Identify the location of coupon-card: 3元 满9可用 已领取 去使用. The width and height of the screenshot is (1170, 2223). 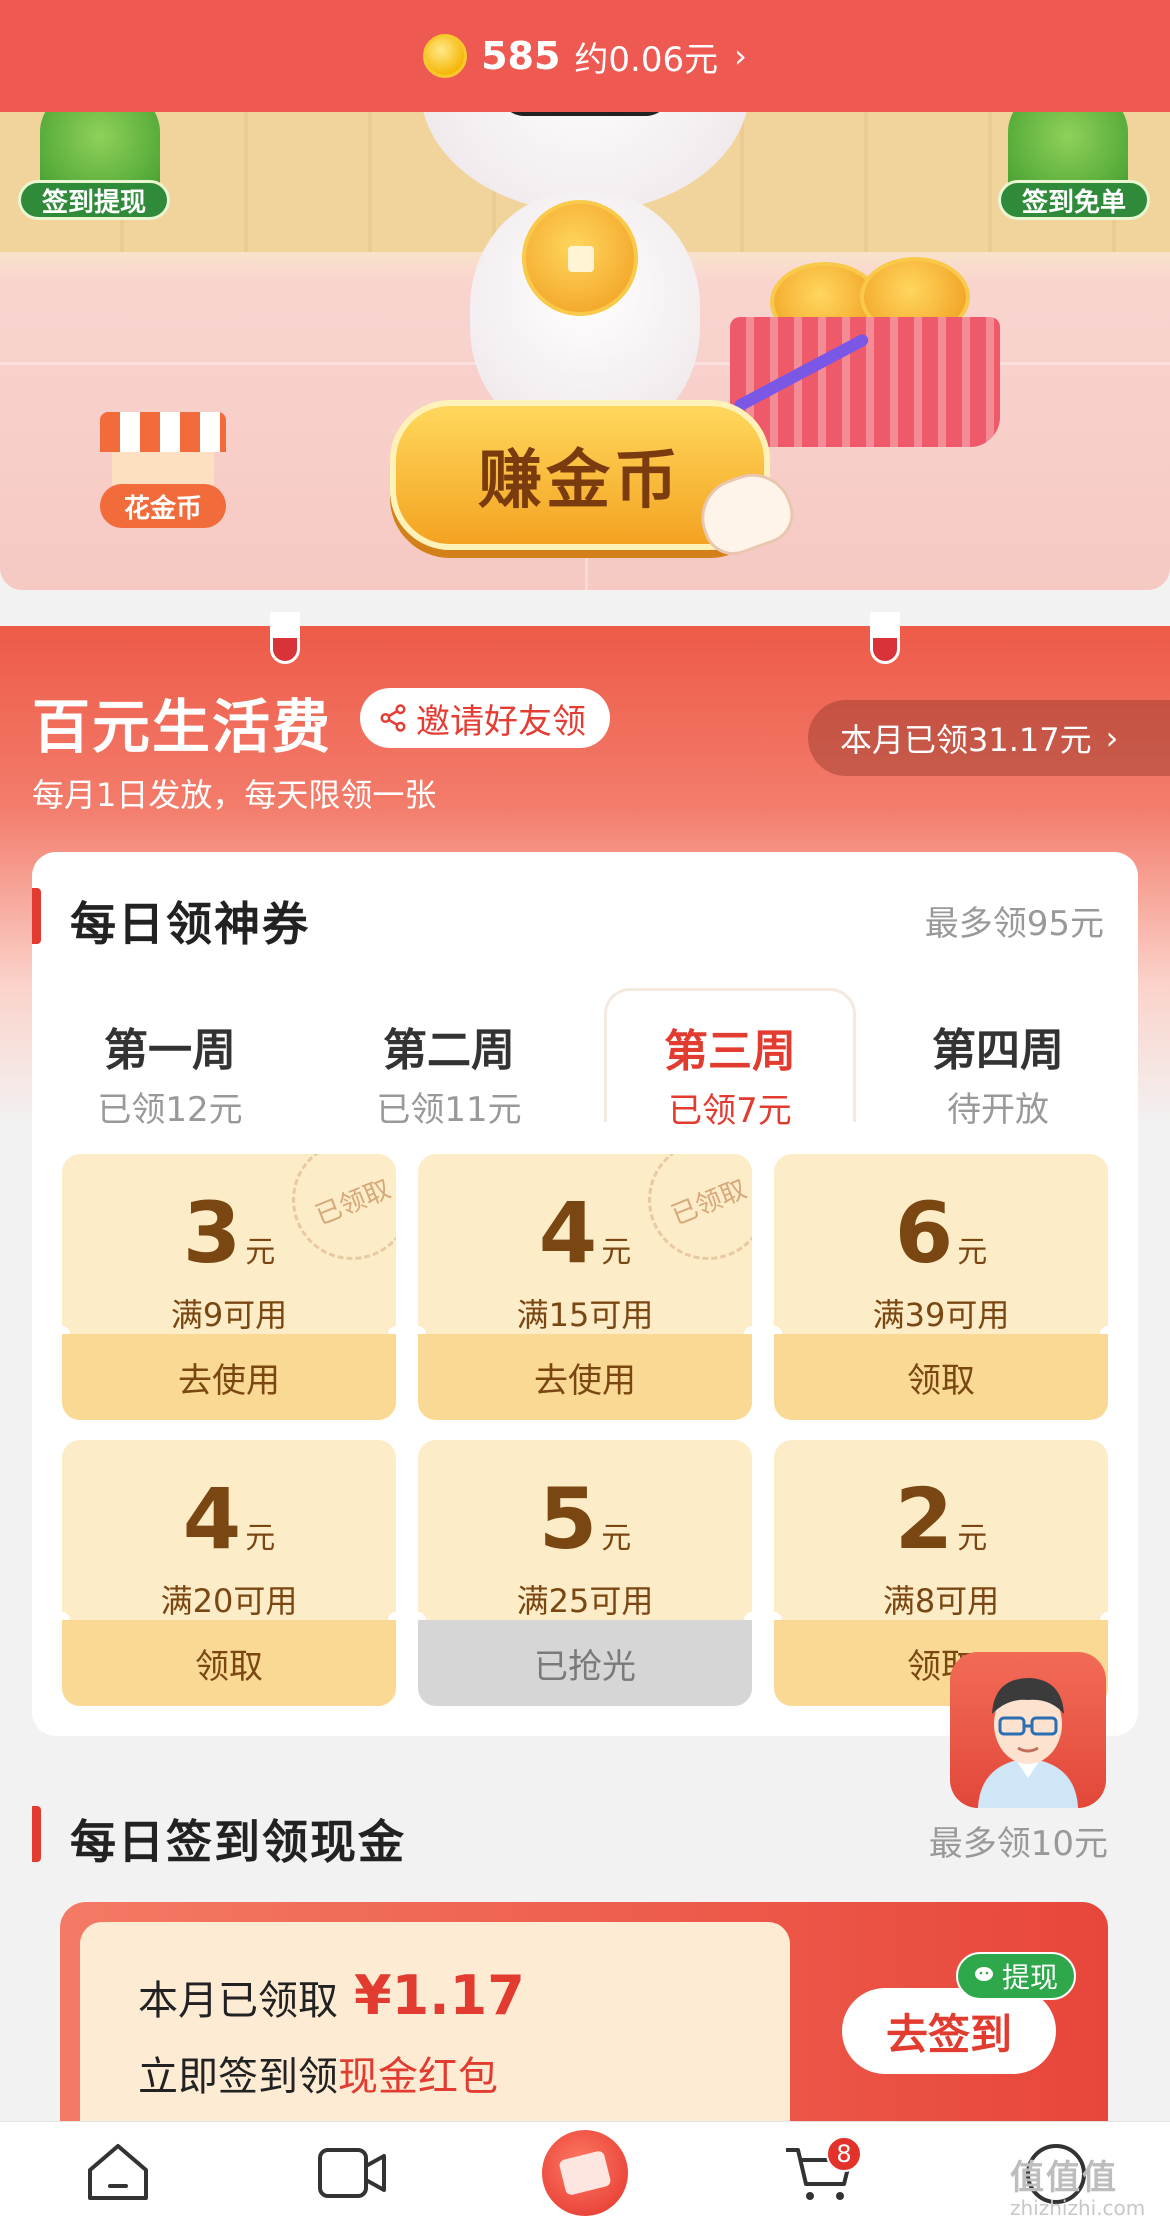
(229, 1287).